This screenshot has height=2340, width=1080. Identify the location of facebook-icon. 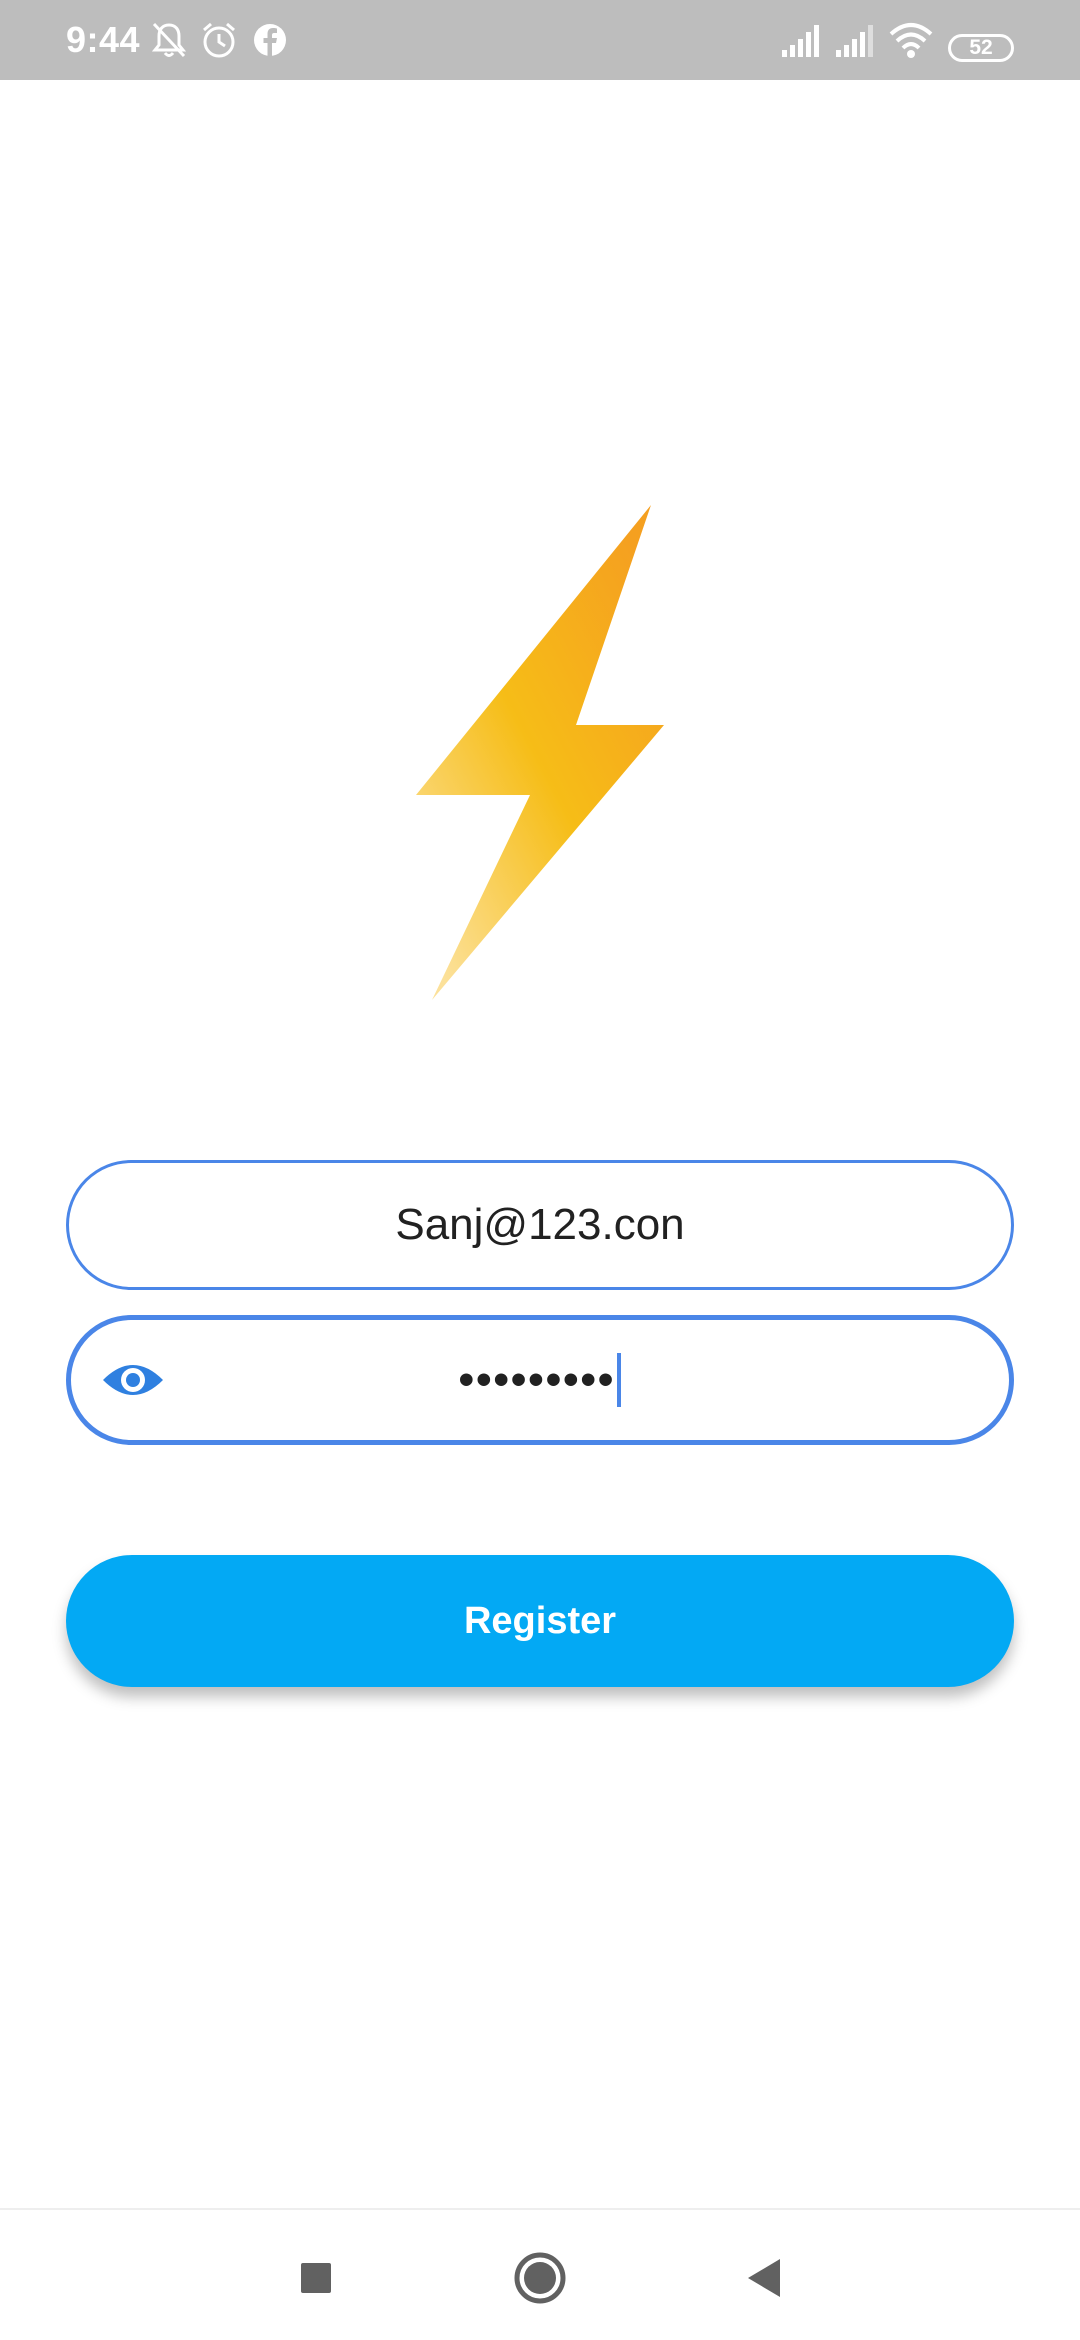
(270, 40).